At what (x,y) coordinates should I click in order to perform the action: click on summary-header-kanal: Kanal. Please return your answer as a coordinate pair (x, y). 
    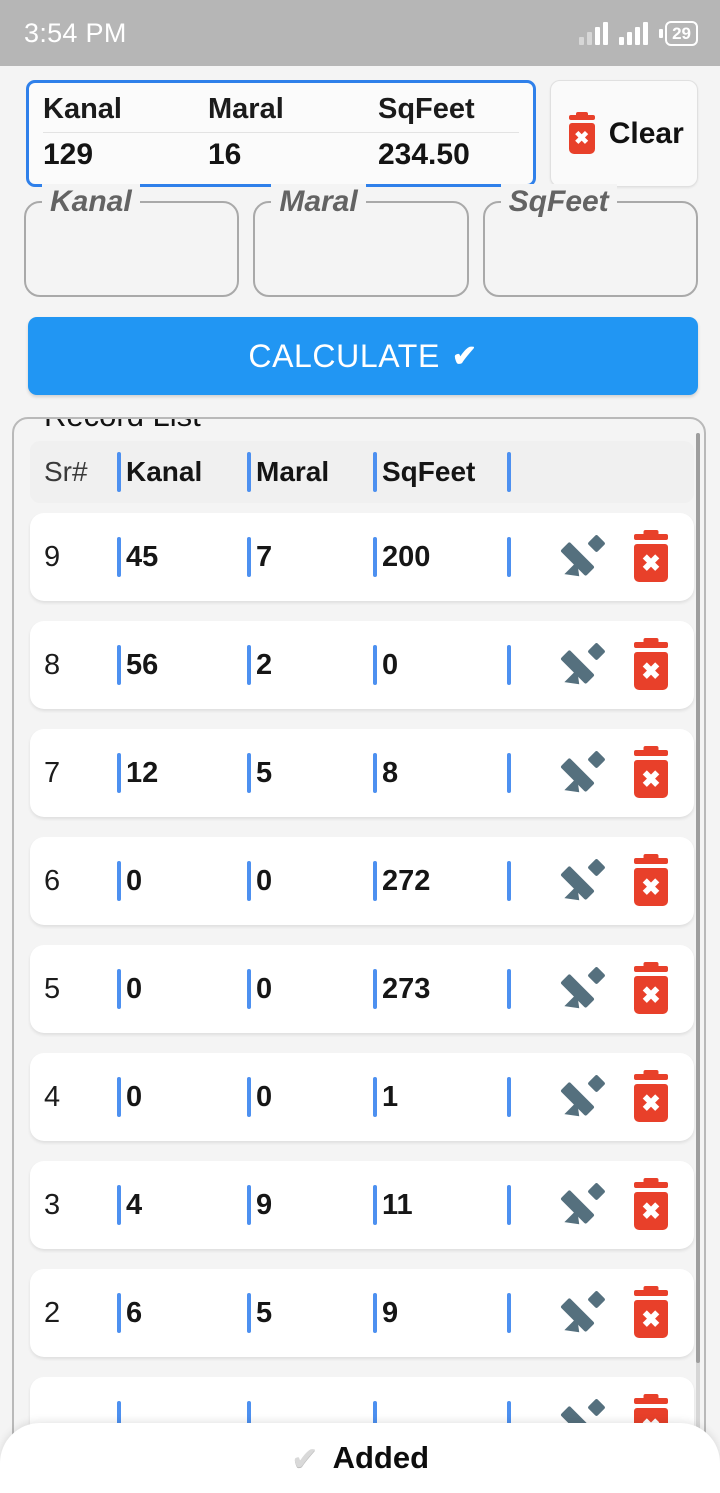
    Looking at the image, I should click on (82, 109).